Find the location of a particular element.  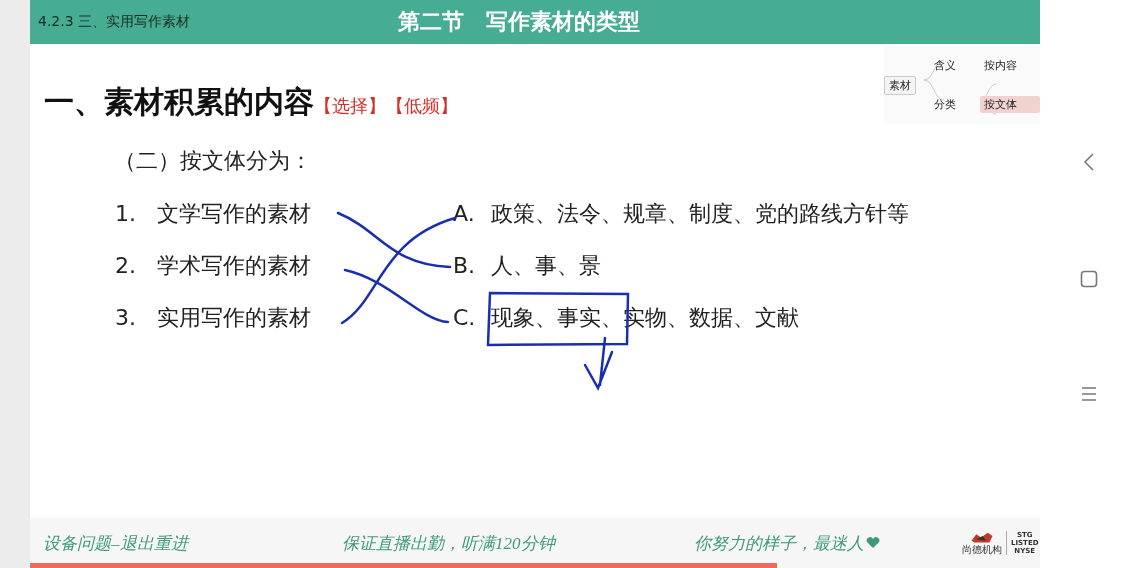

tag-label: 【选择】 is located at coordinates (350, 106).